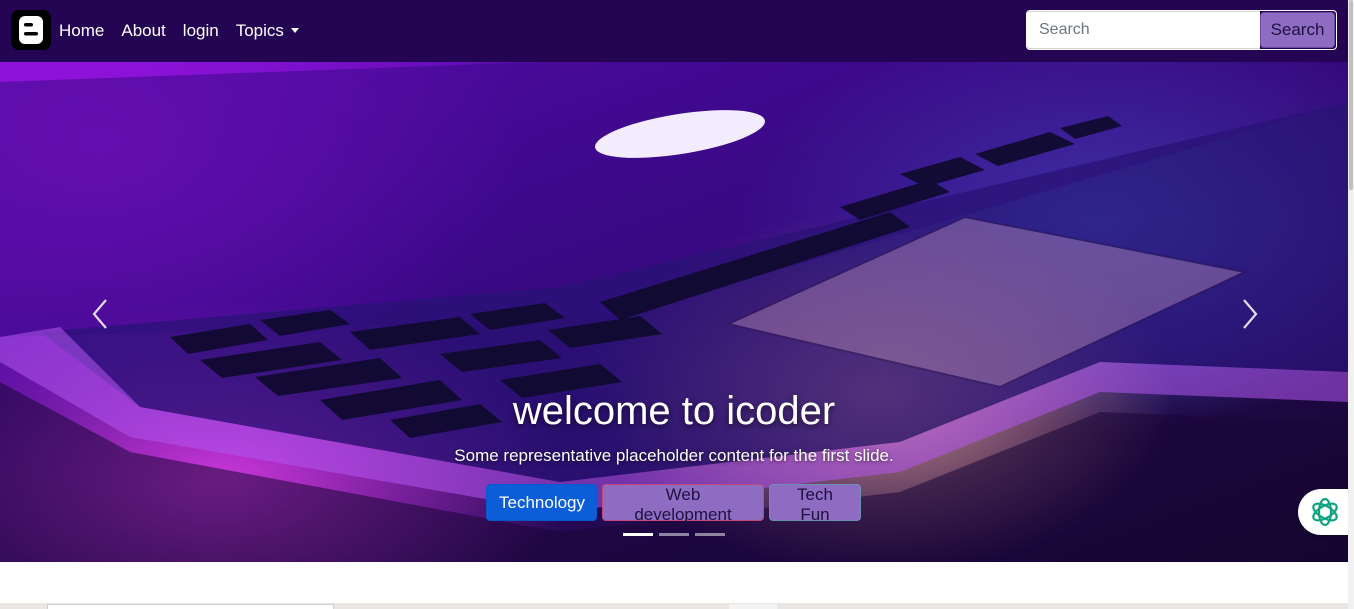 The width and height of the screenshot is (1354, 609). Describe the element at coordinates (815, 504) in the screenshot. I see `tech-fun-button: Tech Fun` at that location.